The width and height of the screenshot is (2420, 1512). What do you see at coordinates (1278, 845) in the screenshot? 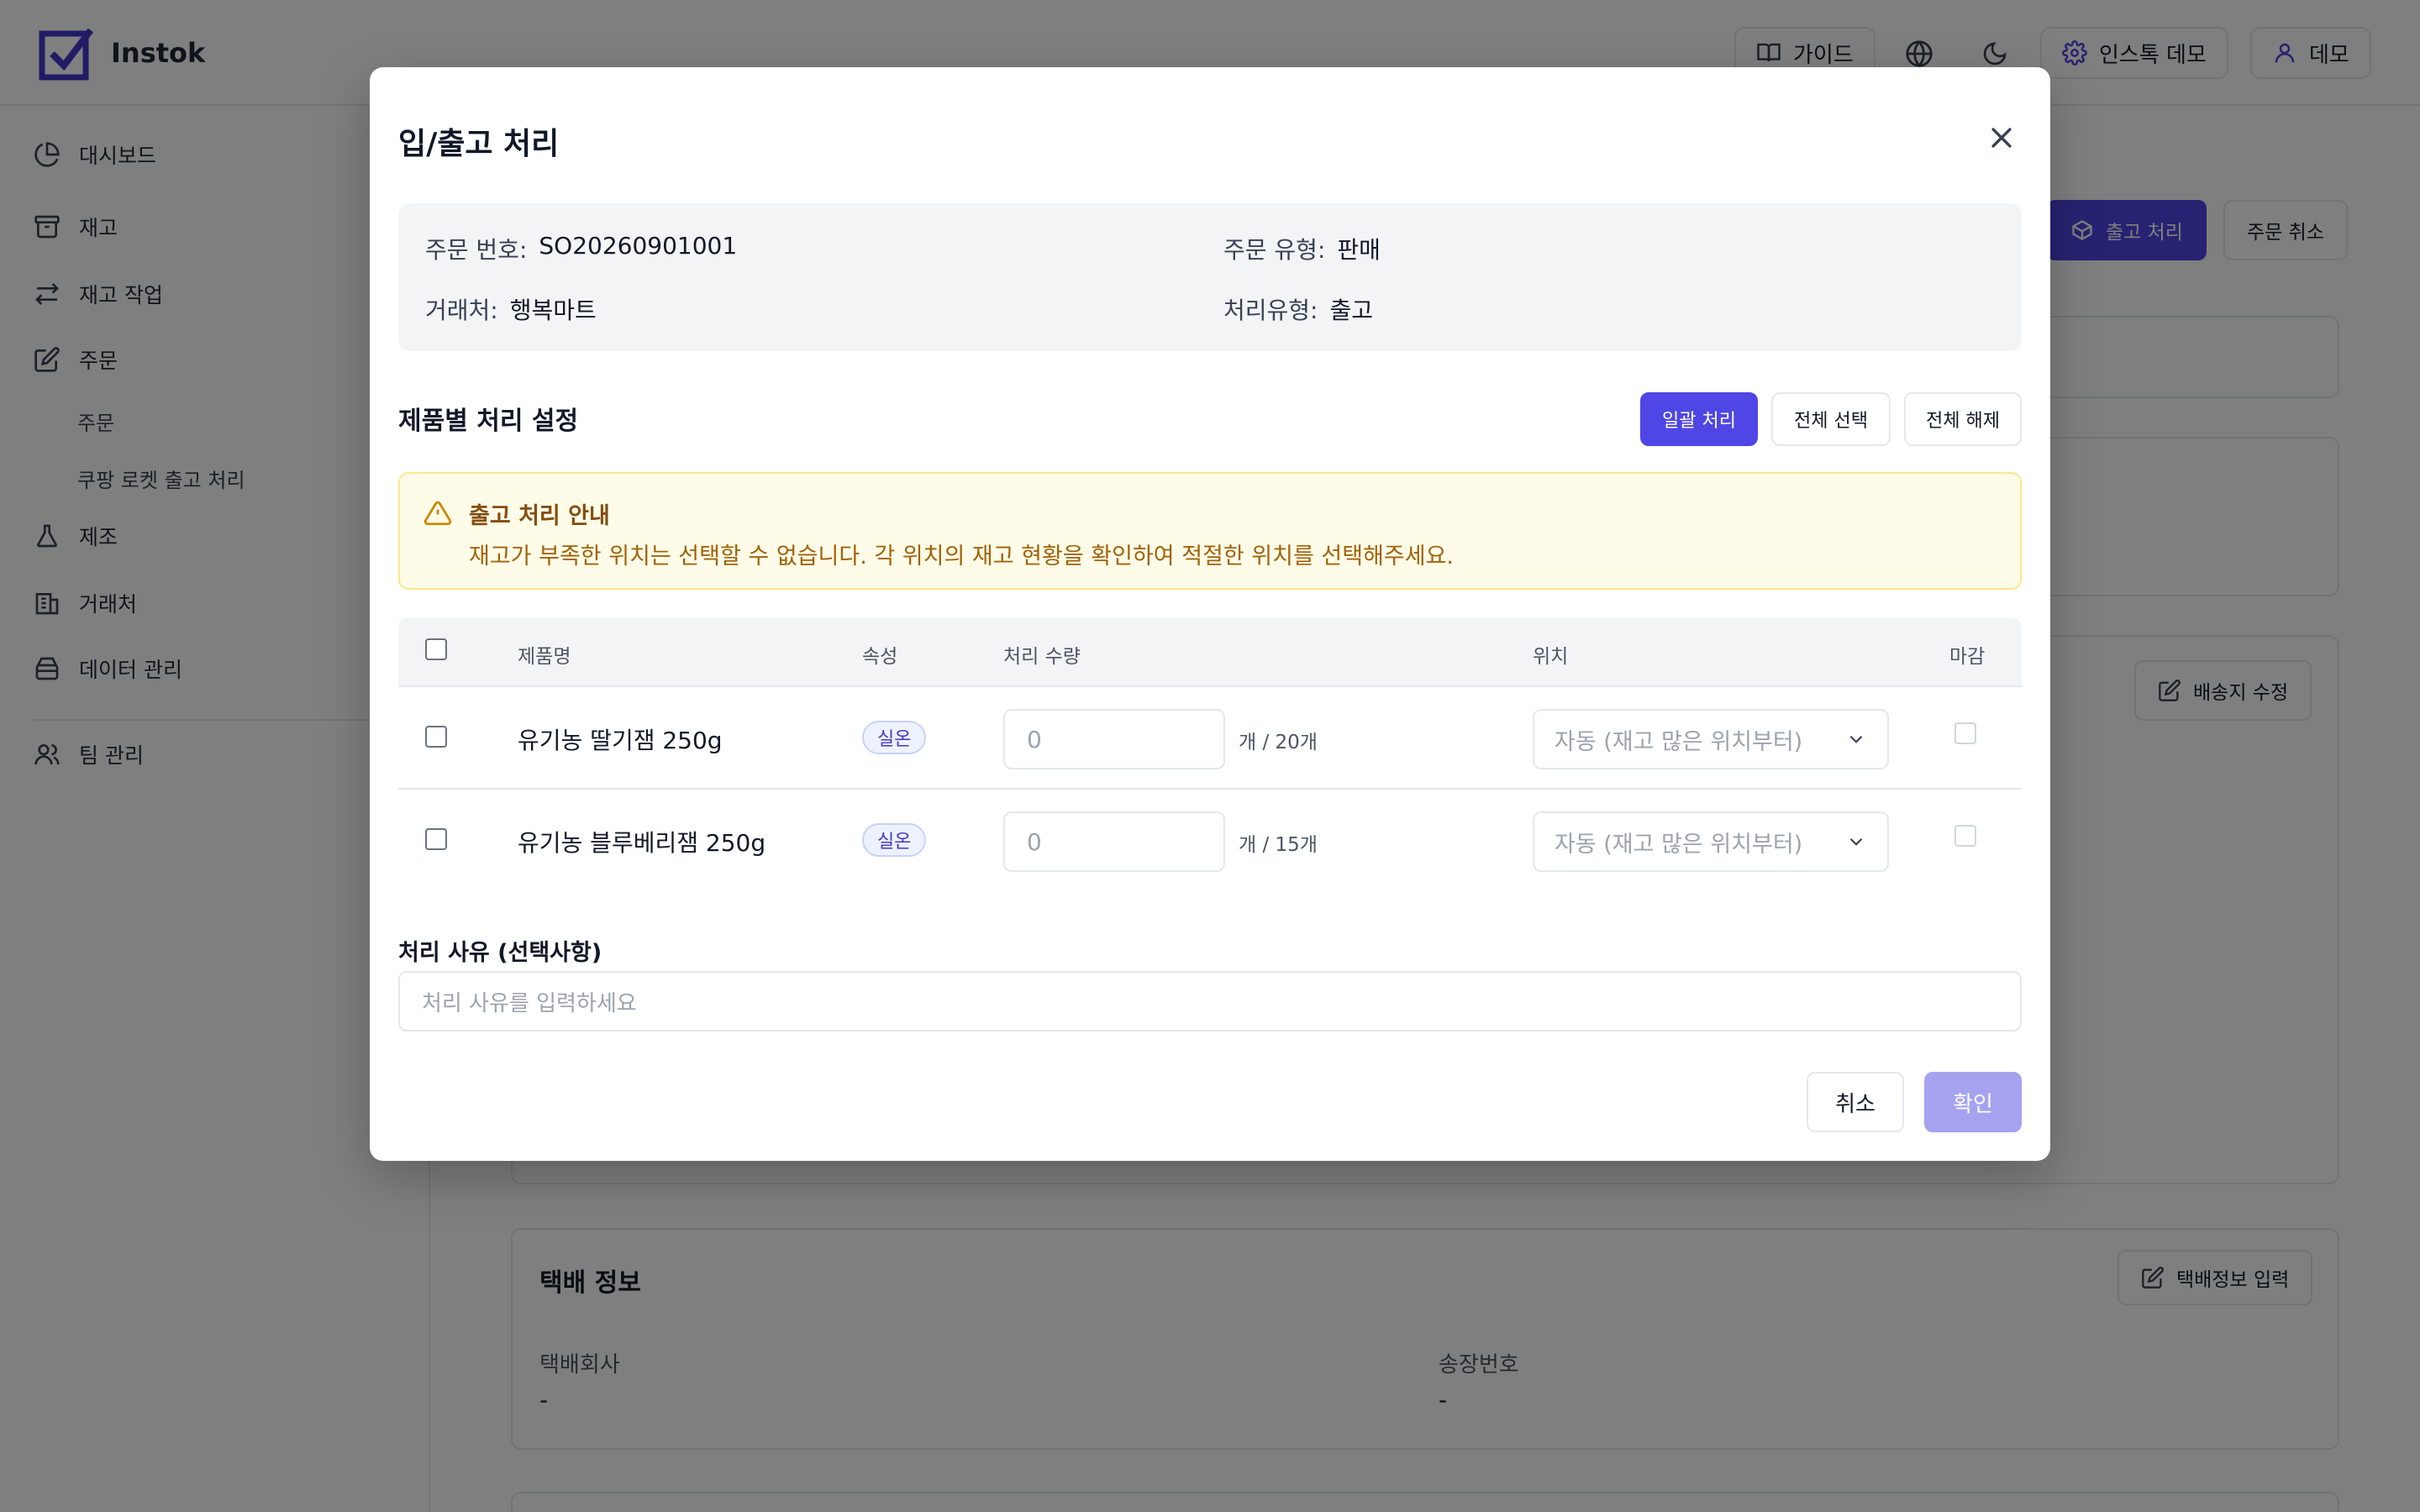
I see `quantity-max: 개 / 15개` at bounding box center [1278, 845].